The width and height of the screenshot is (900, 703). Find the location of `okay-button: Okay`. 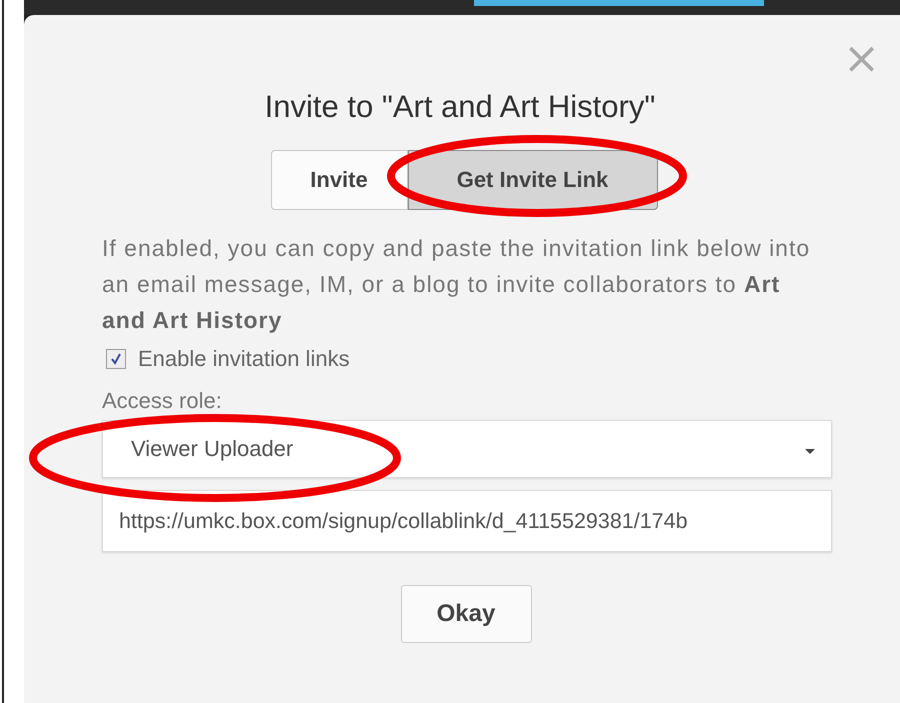

okay-button: Okay is located at coordinates (466, 614).